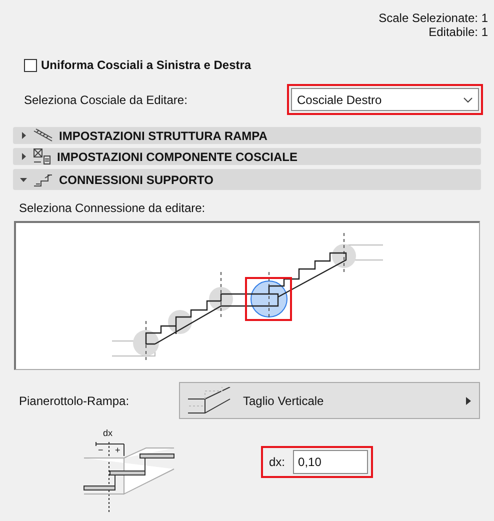 Image resolution: width=494 pixels, height=521 pixels. What do you see at coordinates (330, 462) in the screenshot?
I see `dx-input: 0,10` at bounding box center [330, 462].